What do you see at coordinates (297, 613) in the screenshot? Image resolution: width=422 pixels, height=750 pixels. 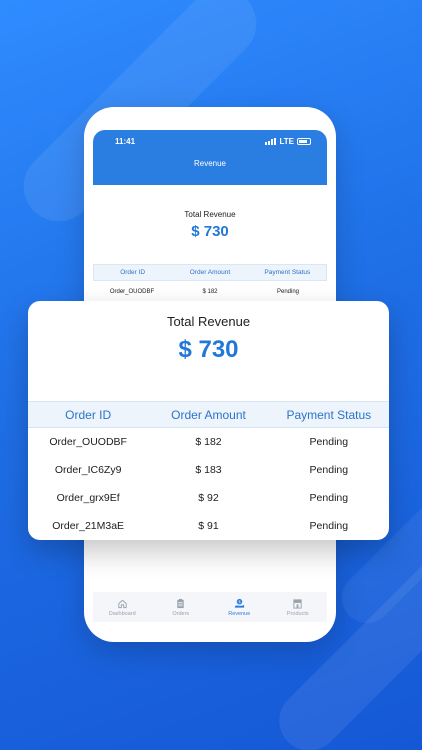 I see `tab-label: Products` at bounding box center [297, 613].